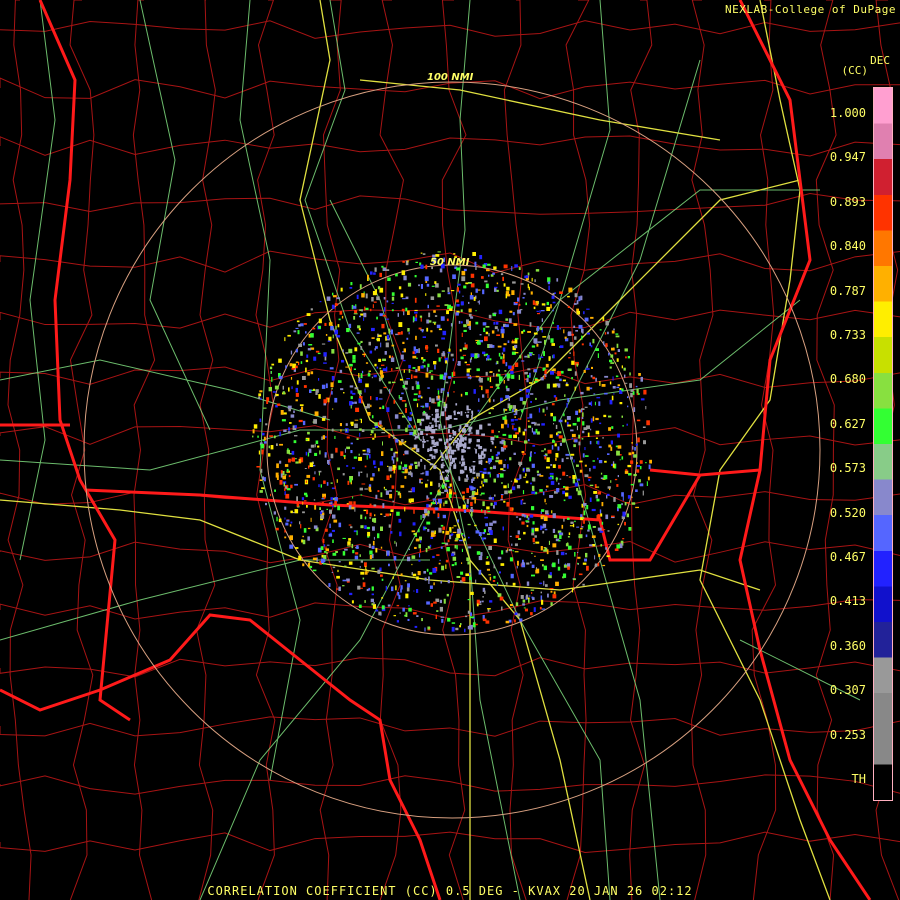 The width and height of the screenshot is (900, 900). I want to click on scale-tick: 0.947, so click(847, 157).